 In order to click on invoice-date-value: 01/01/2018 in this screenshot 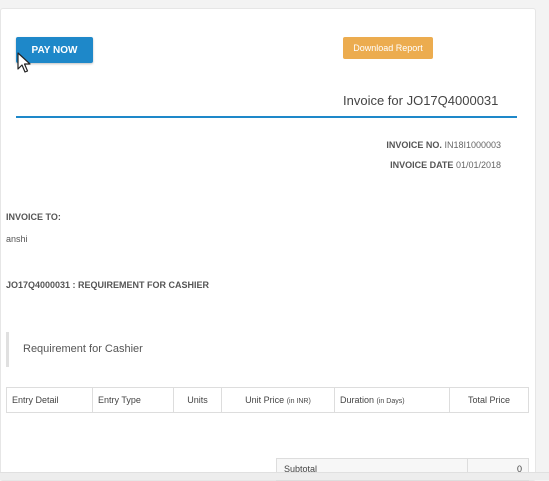, I will do `click(478, 165)`.